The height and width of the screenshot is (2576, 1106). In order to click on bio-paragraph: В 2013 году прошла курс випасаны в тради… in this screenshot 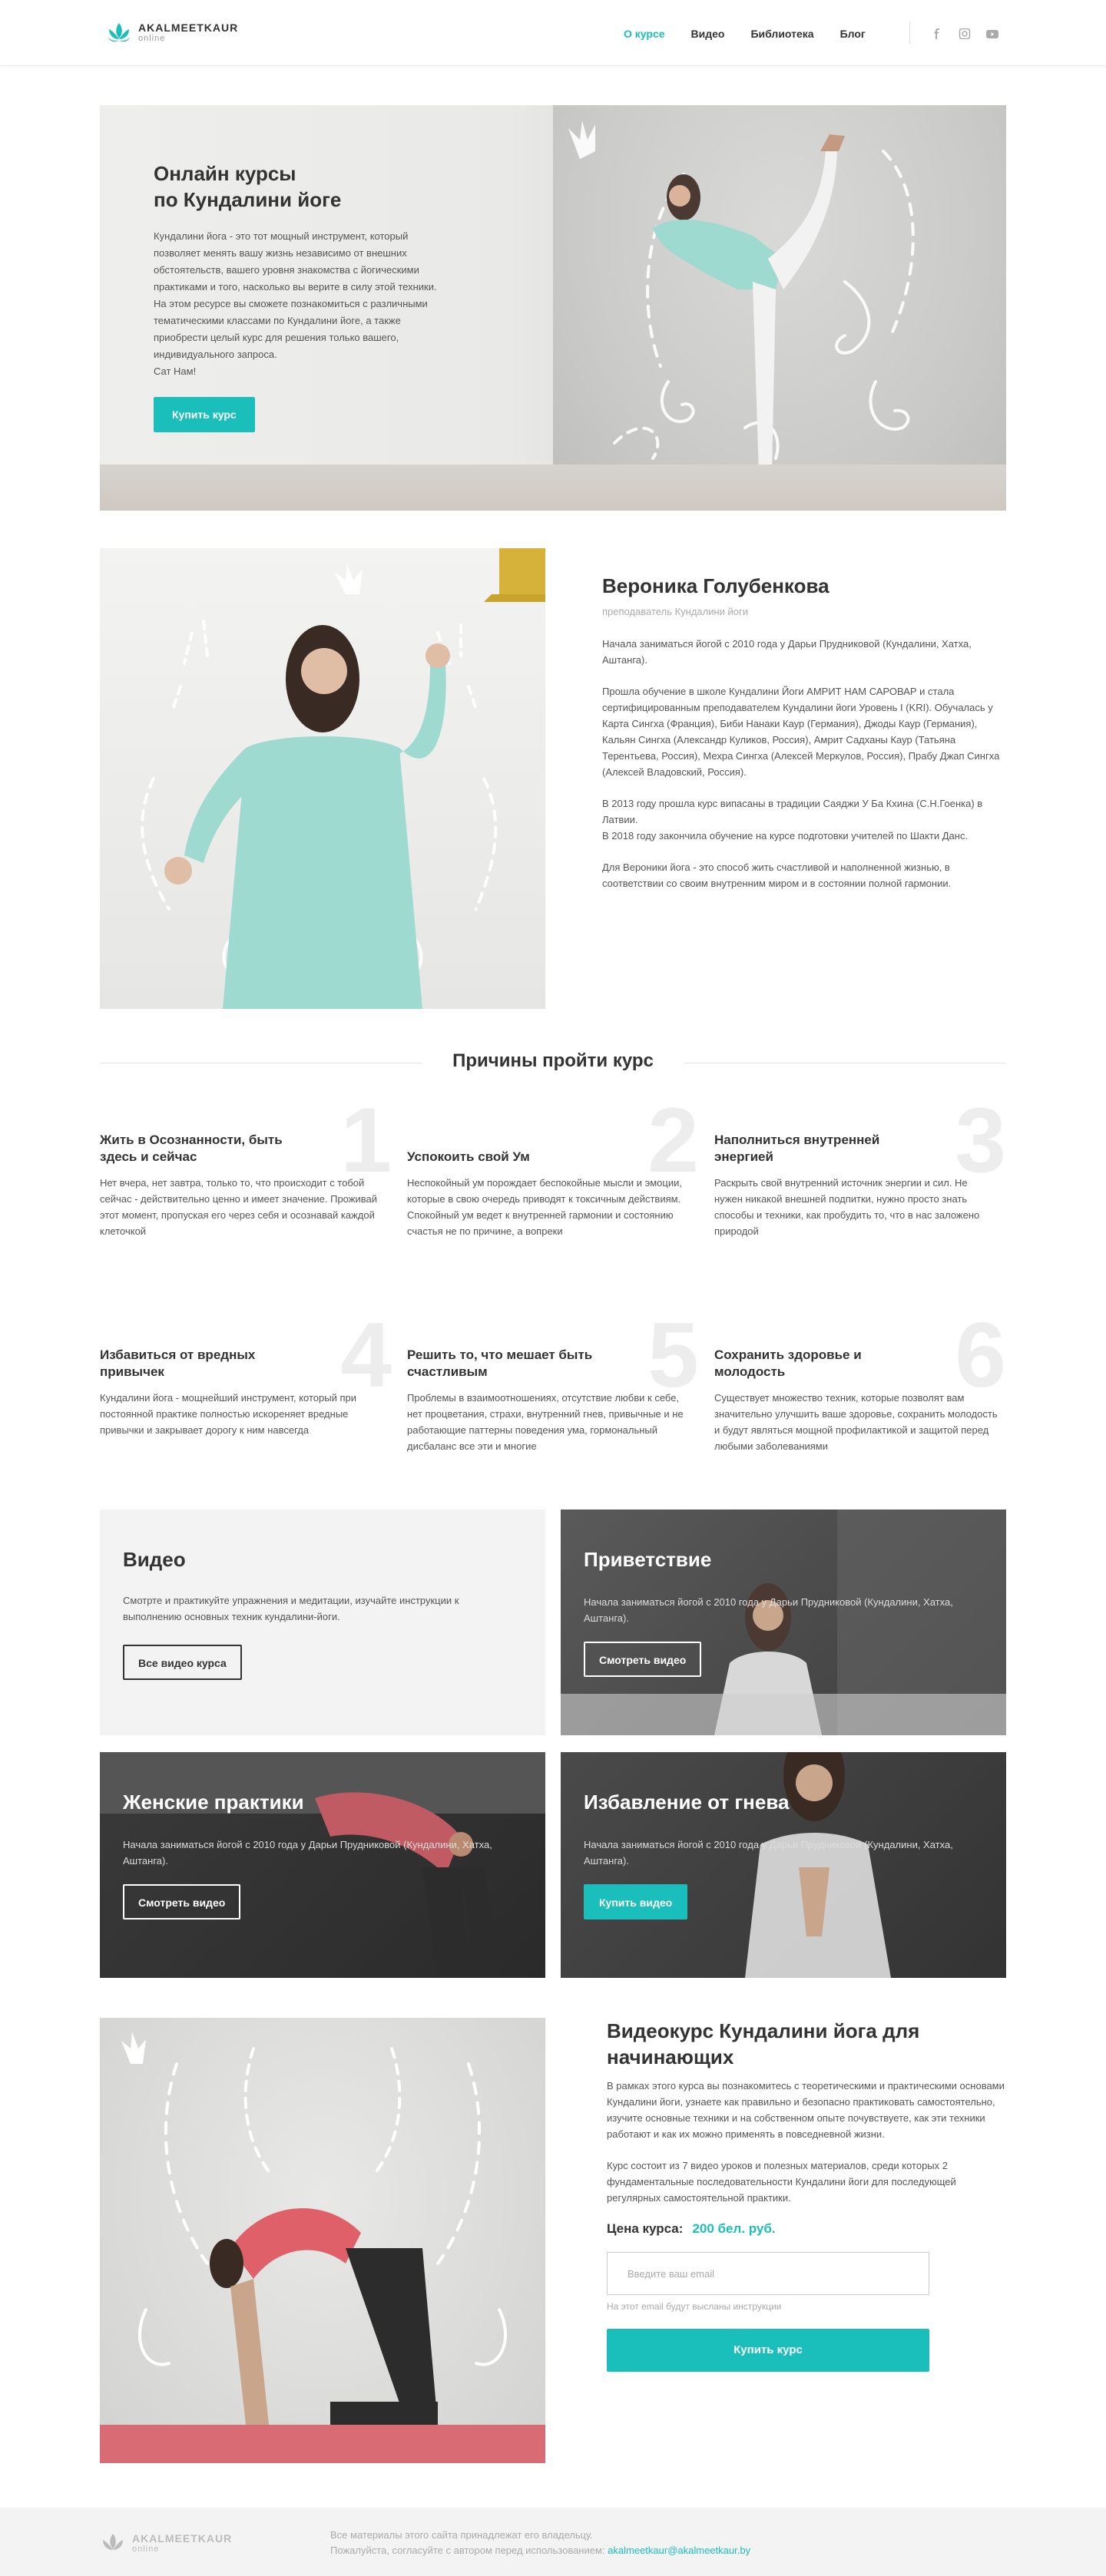, I will do `click(793, 820)`.